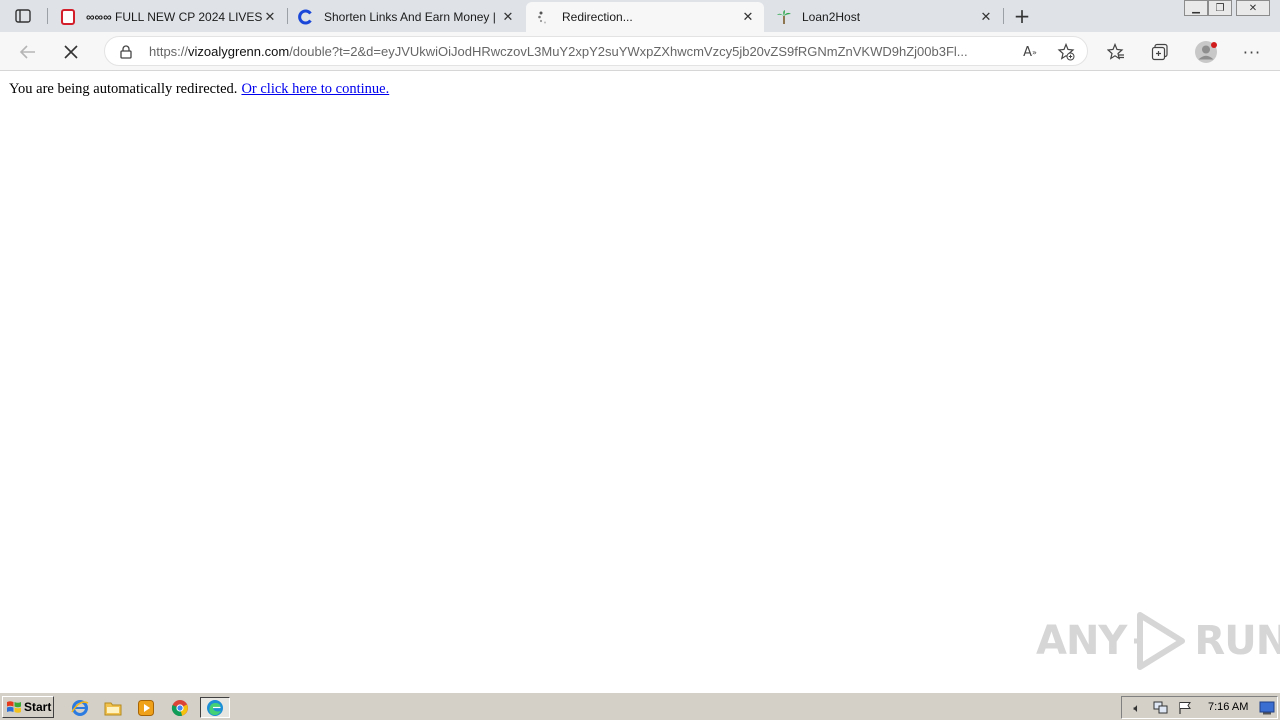 The image size is (1280, 720). I want to click on tab-2: Shorten Links And Earn Money | ... ✕, so click(406, 17).